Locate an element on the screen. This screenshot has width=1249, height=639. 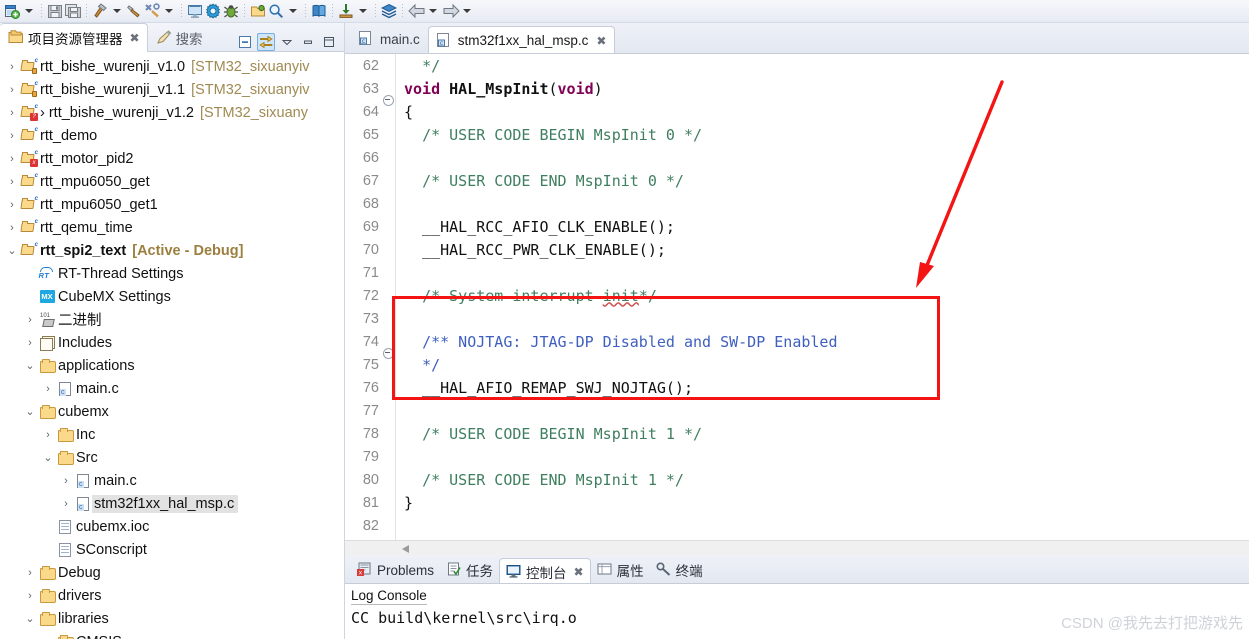
code-line: 71 is located at coordinates (797, 272).